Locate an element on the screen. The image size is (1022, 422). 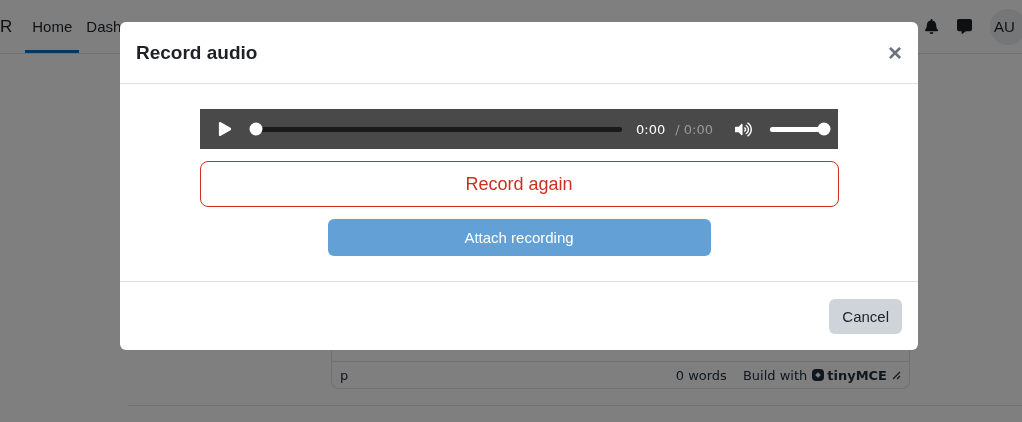
cancel-button: Cancel is located at coordinates (865, 316).